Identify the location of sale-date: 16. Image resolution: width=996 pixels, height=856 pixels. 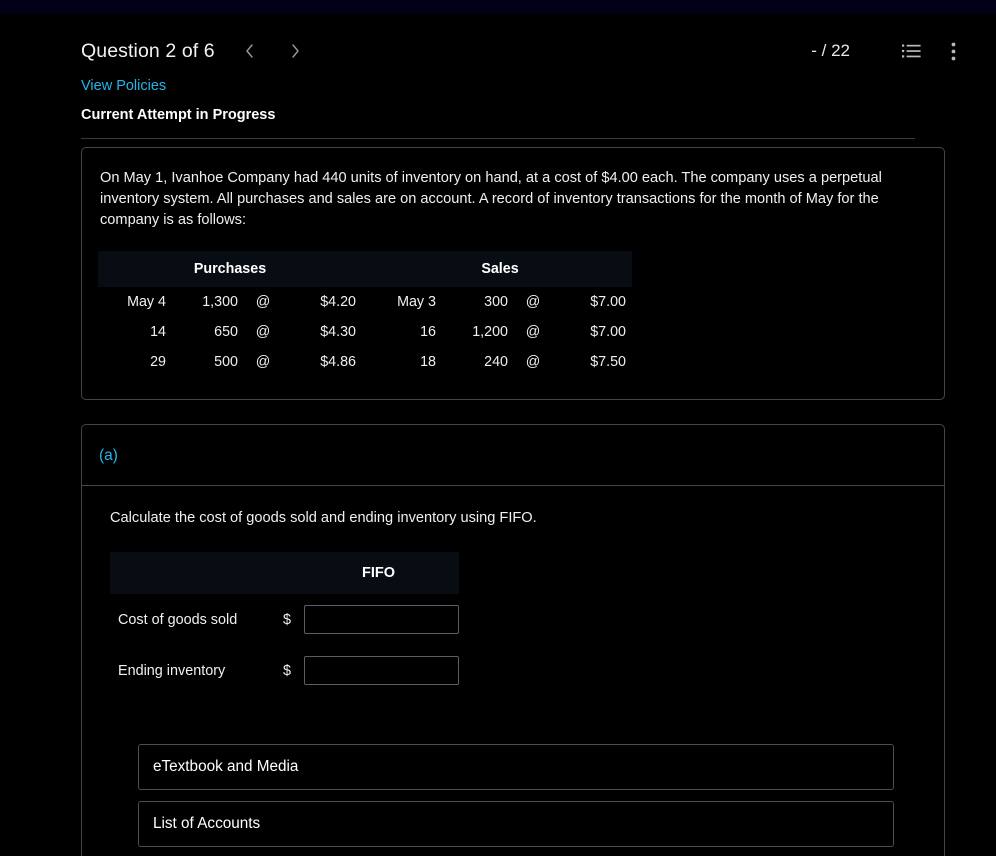
(428, 332).